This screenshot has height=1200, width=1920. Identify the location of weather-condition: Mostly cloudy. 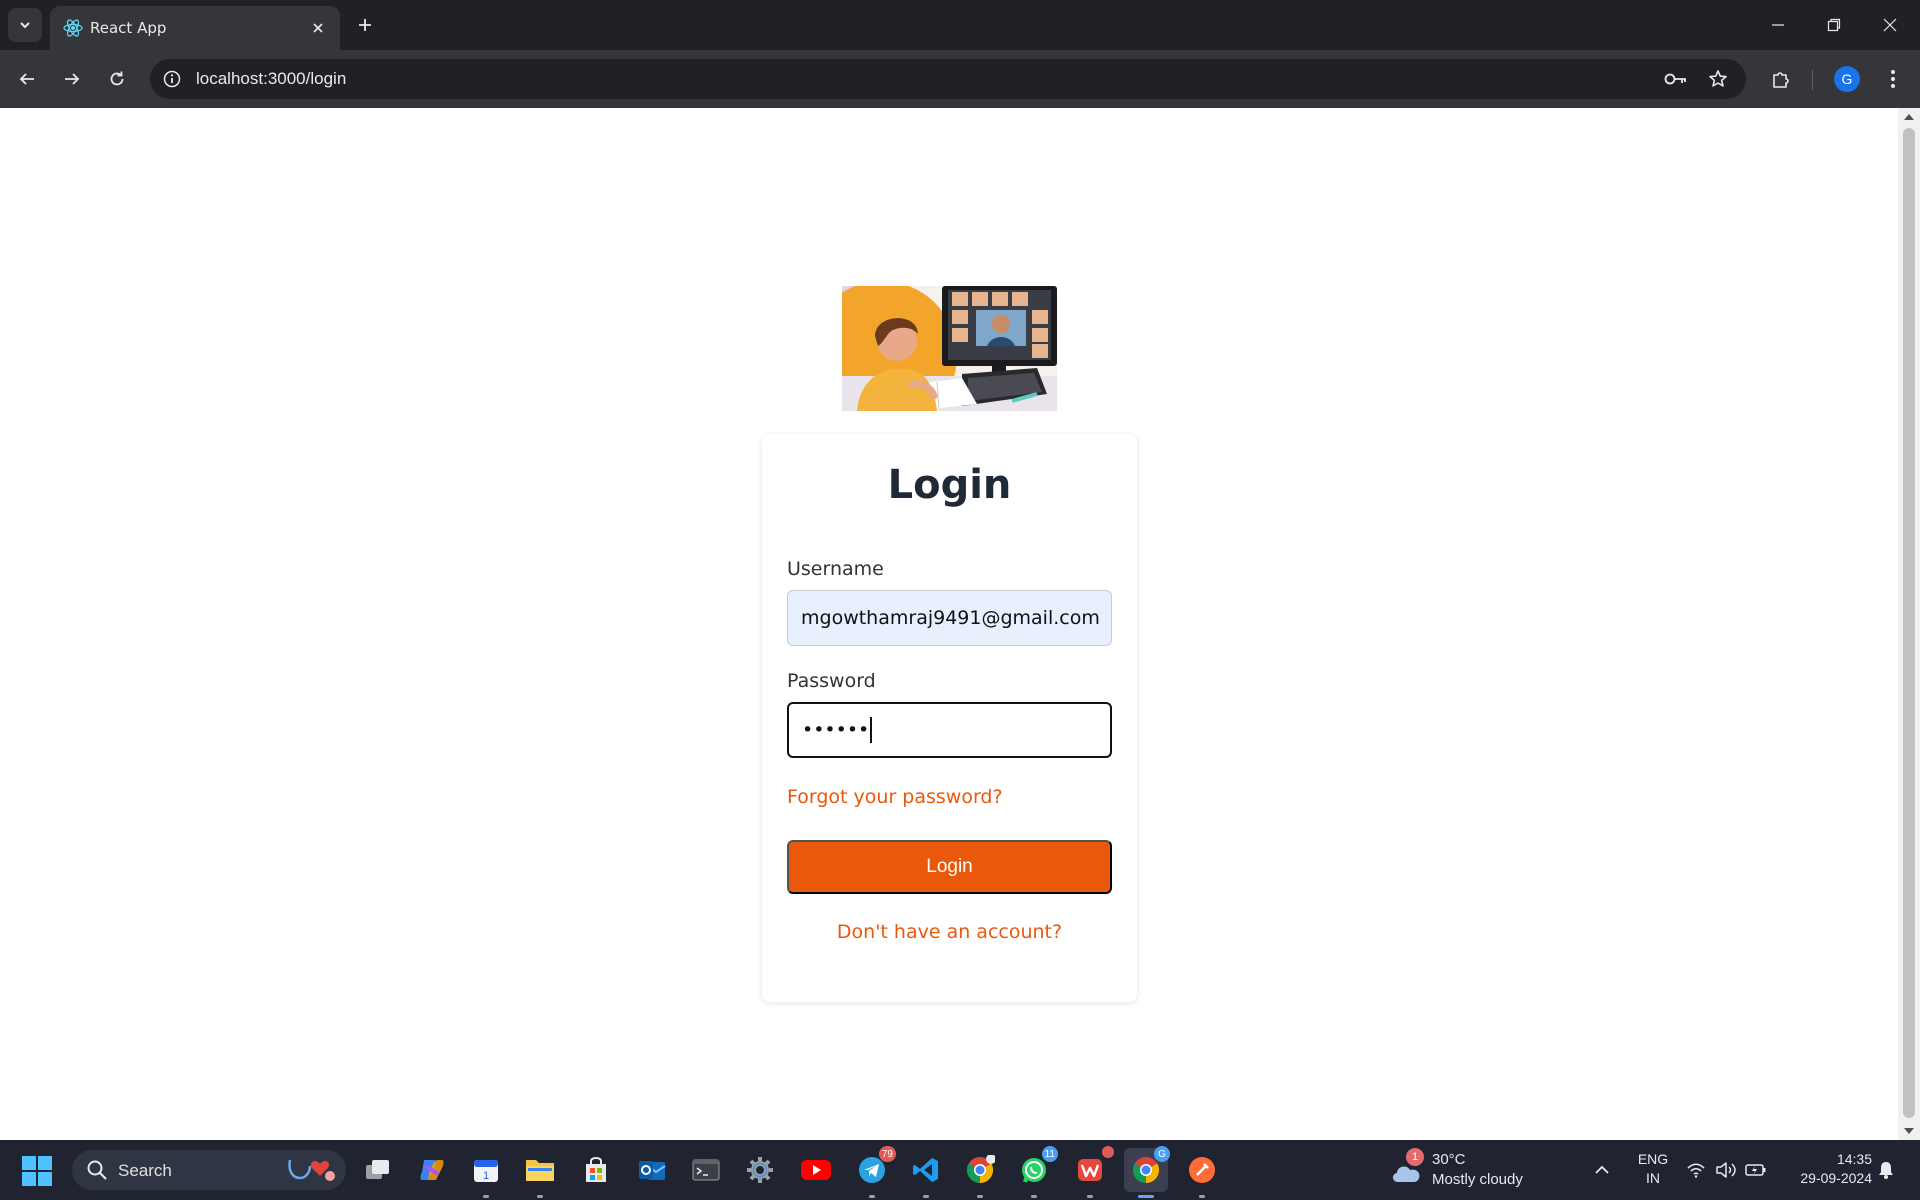
(1477, 1179).